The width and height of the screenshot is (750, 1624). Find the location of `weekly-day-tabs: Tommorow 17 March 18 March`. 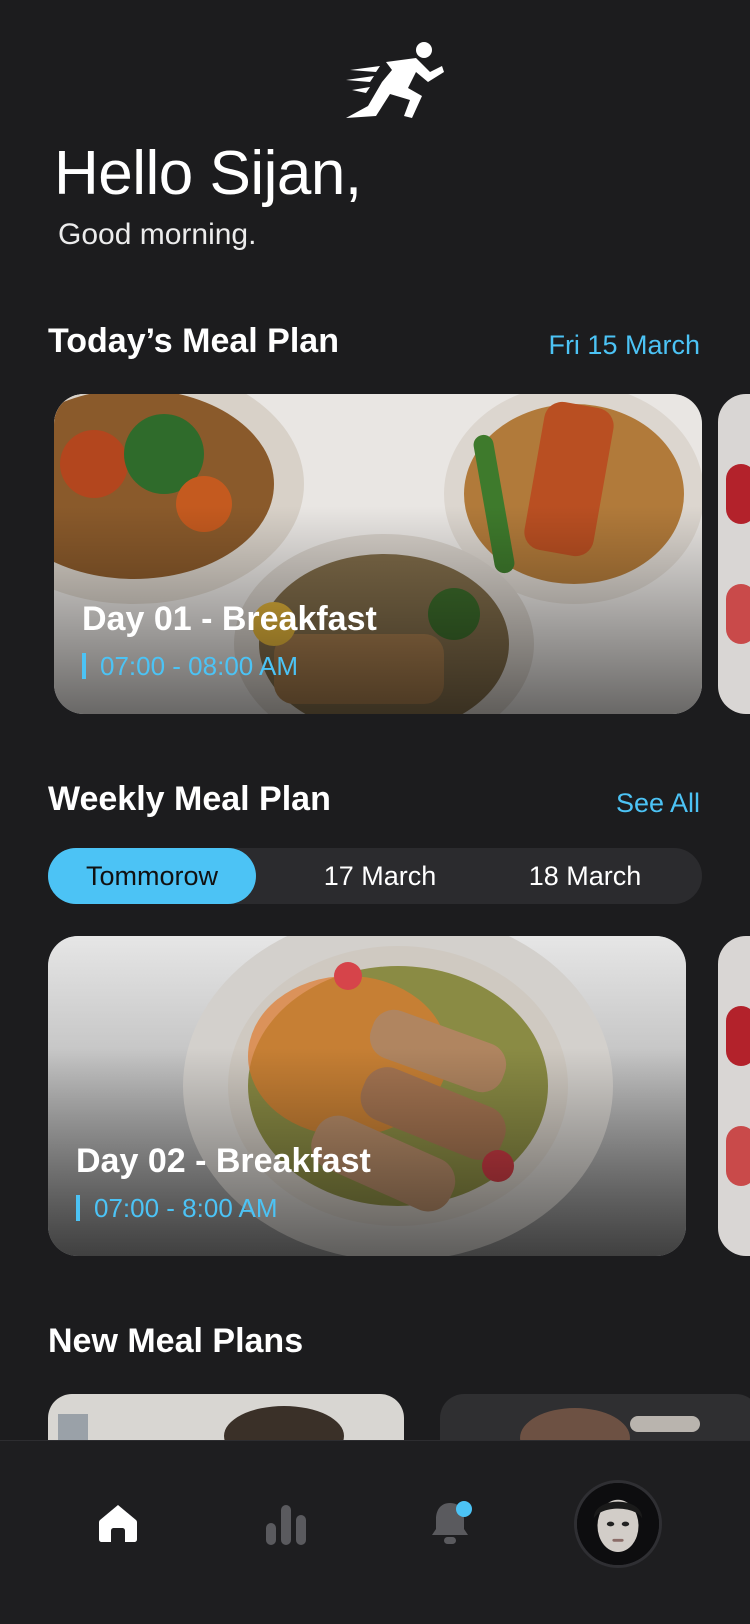

weekly-day-tabs: Tommorow 17 March 18 March is located at coordinates (375, 876).